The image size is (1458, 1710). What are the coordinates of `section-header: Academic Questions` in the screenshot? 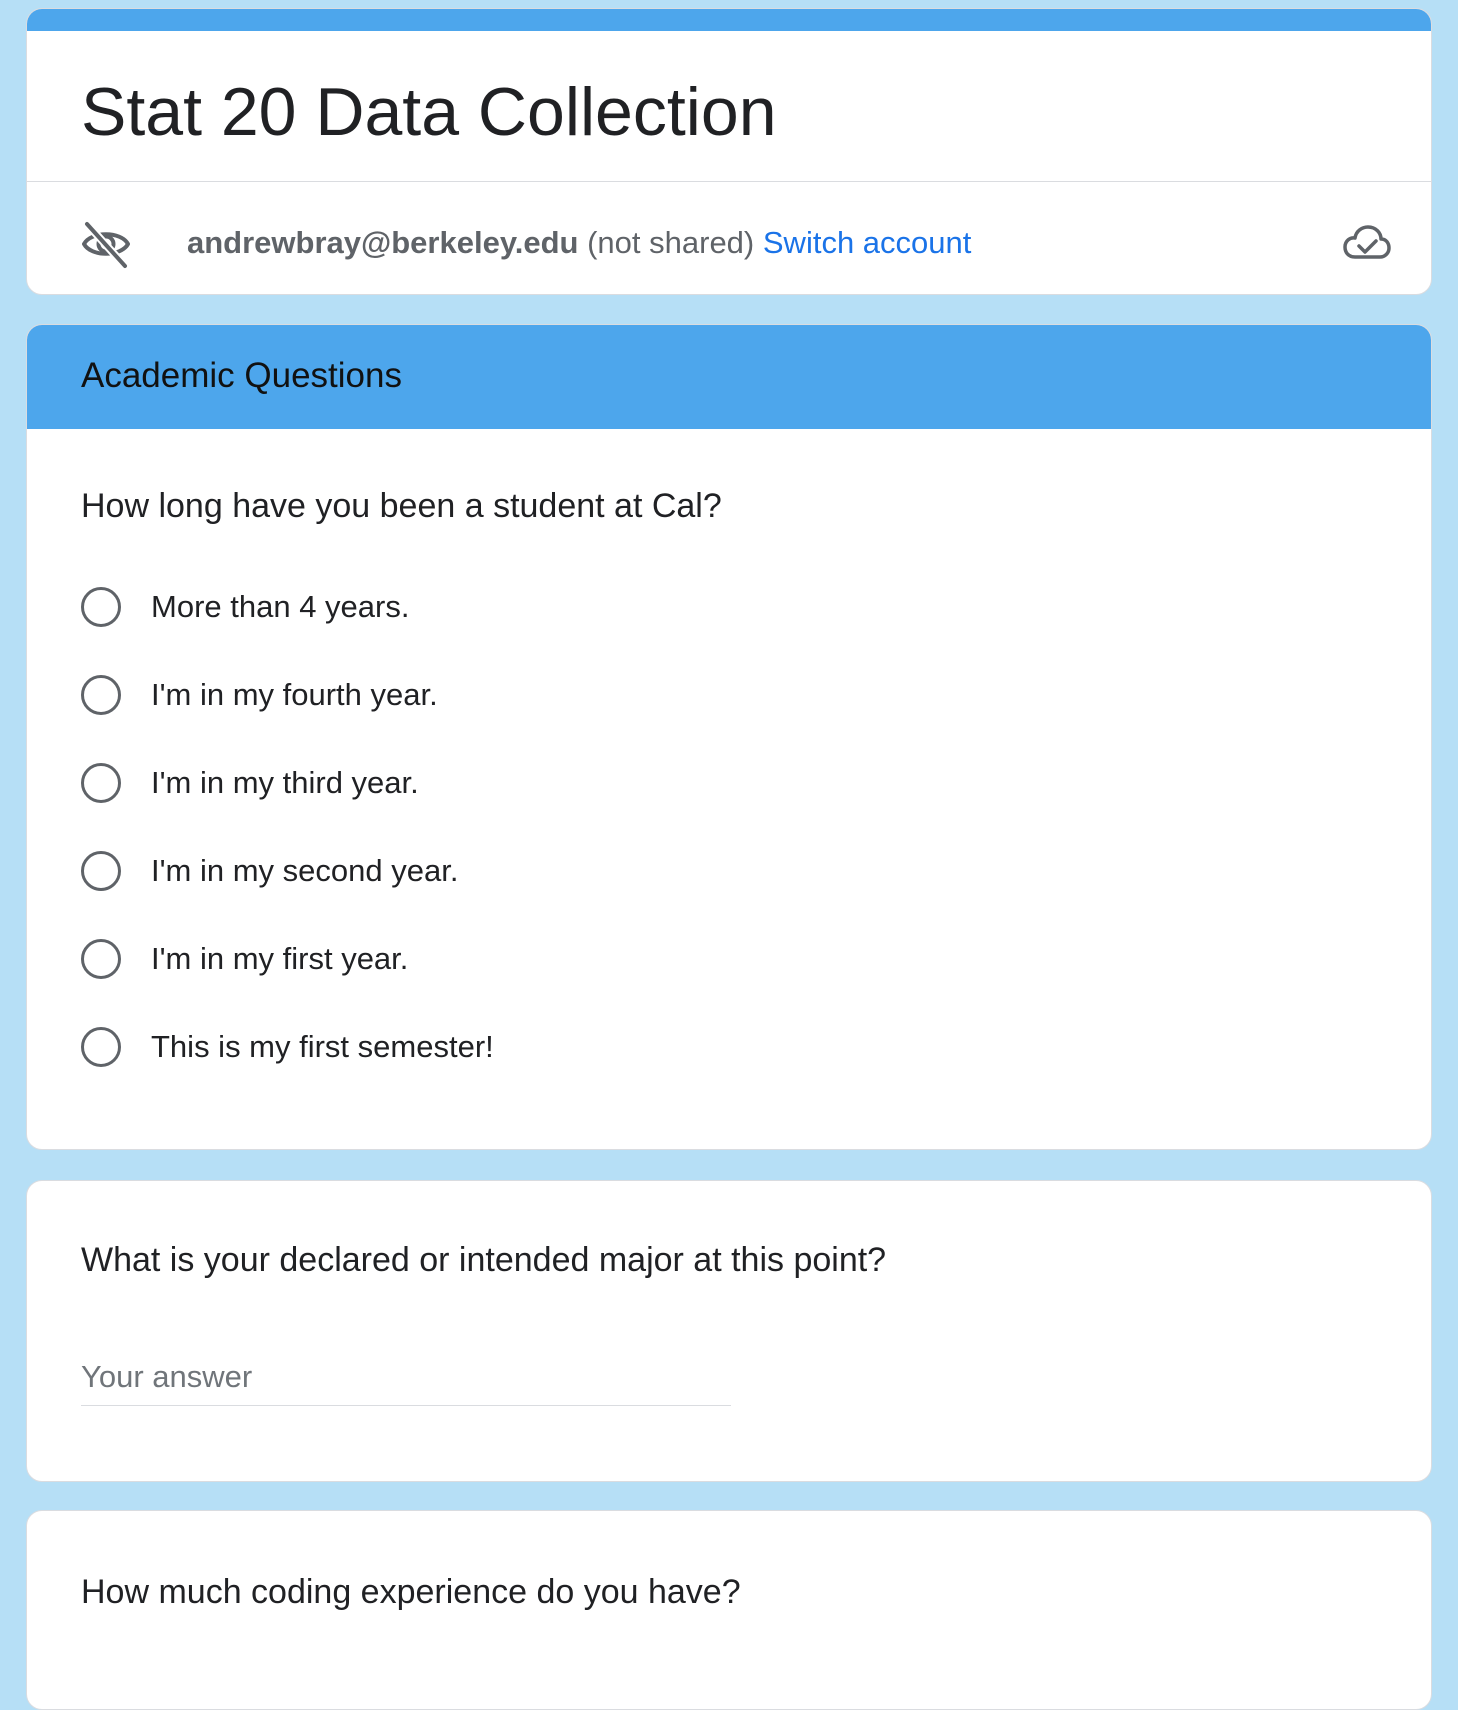 It's located at (729, 377).